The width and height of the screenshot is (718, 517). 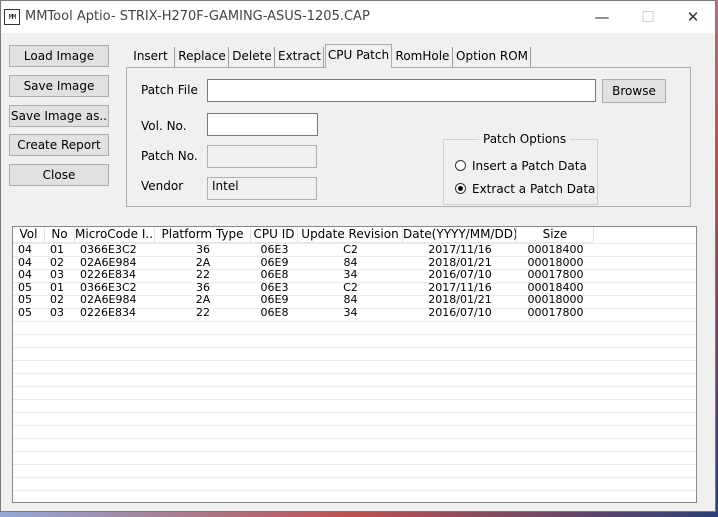 I want to click on maximize-button: ☐, so click(x=648, y=17).